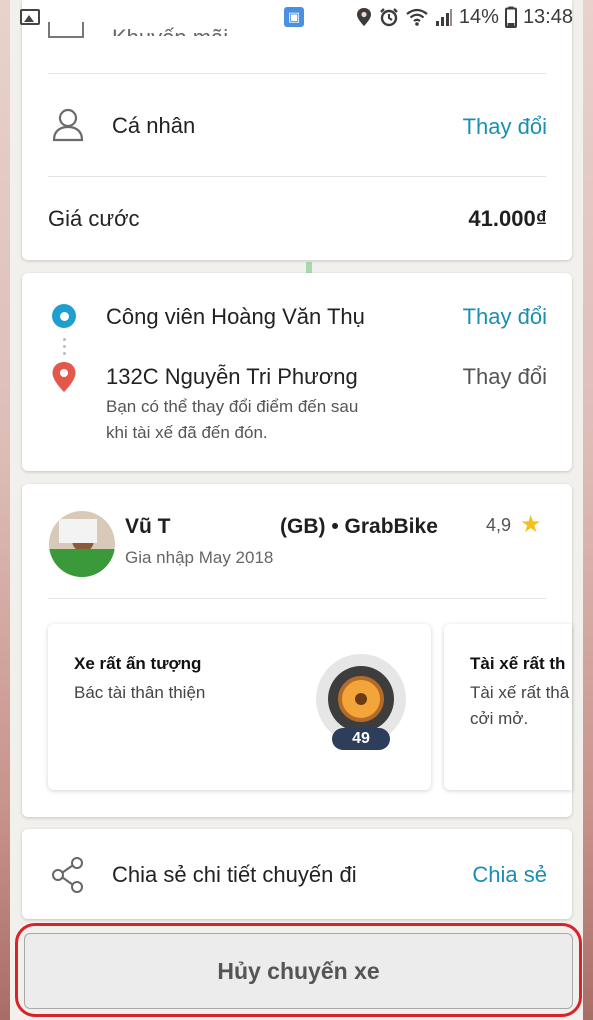 Image resolution: width=593 pixels, height=1020 pixels. I want to click on compliment-card: Xe rất ấn tượng Bác tài thân thiện 49, so click(239, 707).